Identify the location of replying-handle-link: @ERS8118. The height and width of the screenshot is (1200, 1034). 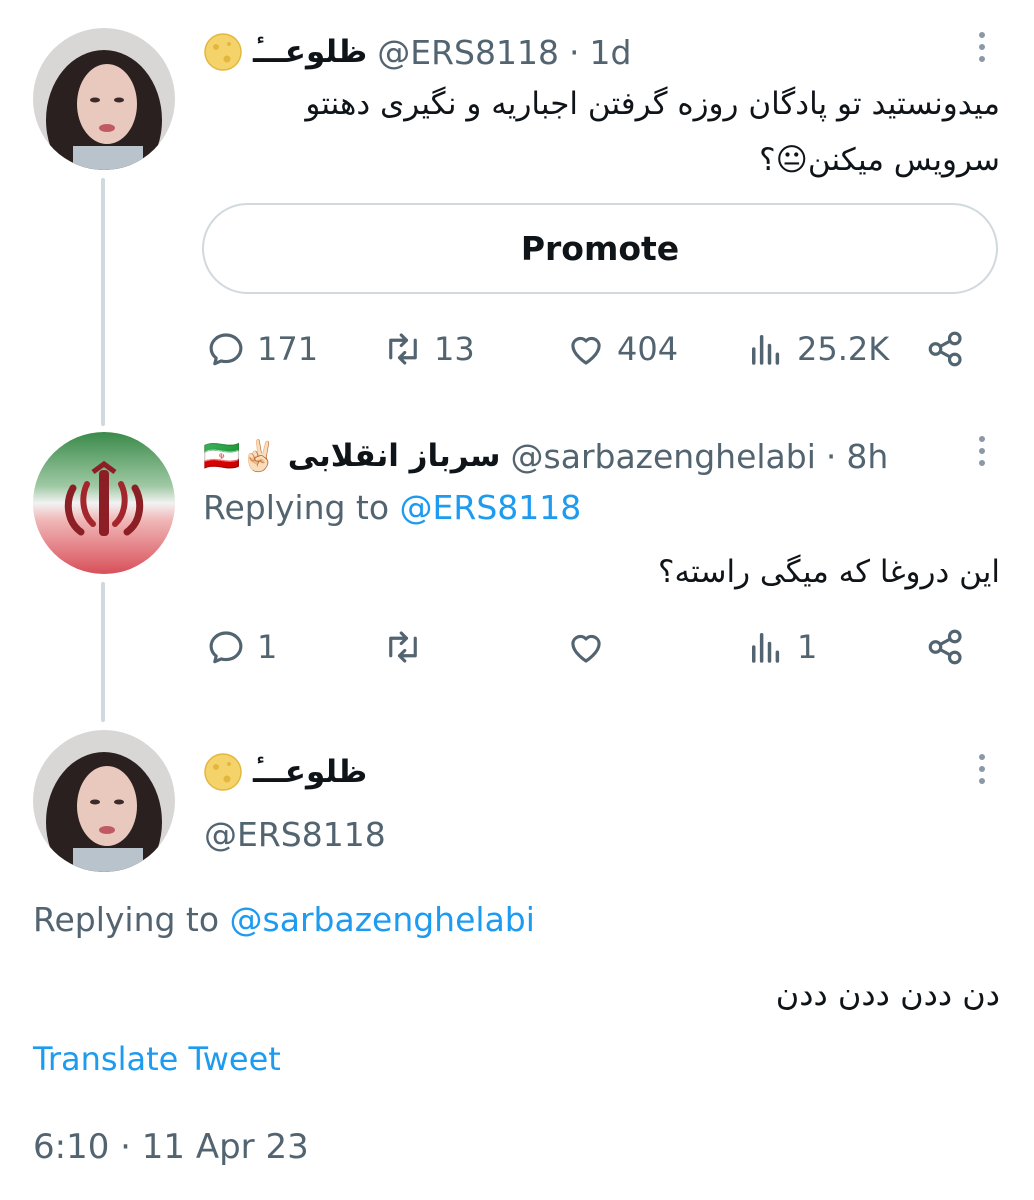
(491, 507).